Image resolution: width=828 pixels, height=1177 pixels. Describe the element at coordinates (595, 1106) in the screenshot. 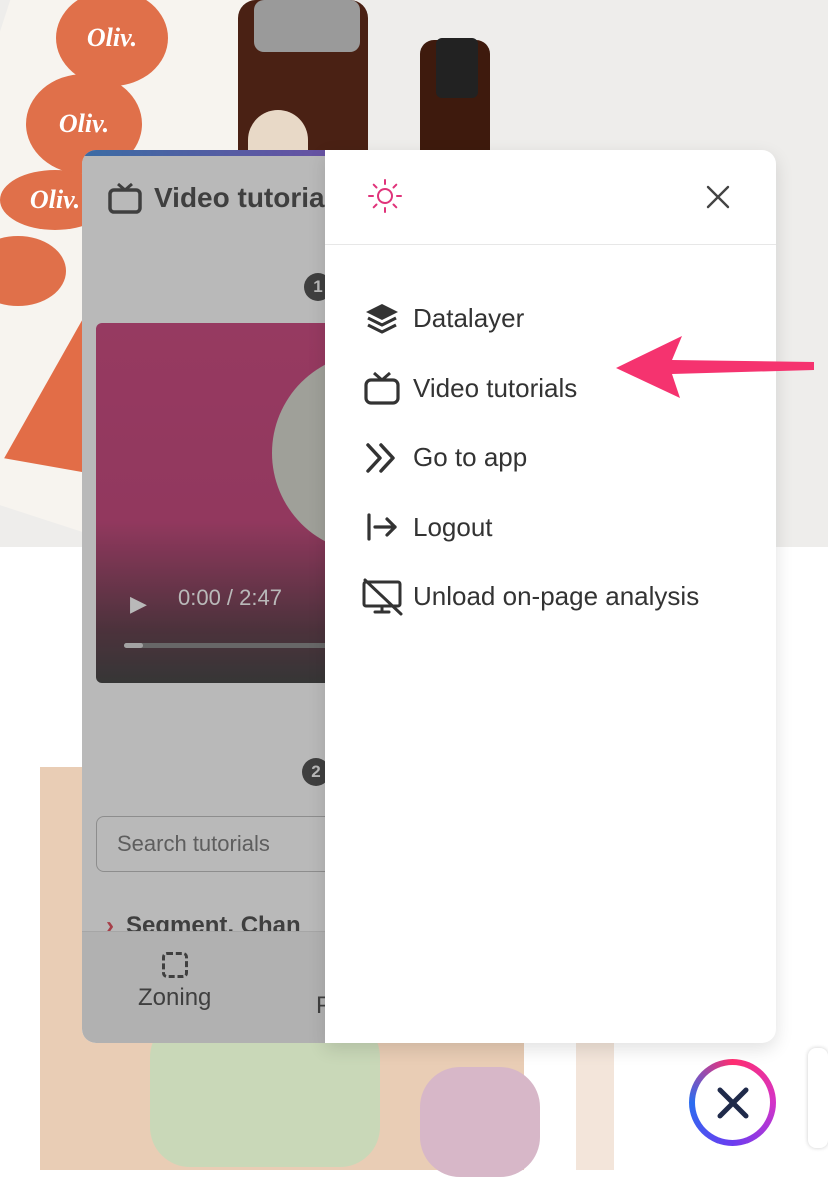

I see `background-photo-edge` at that location.